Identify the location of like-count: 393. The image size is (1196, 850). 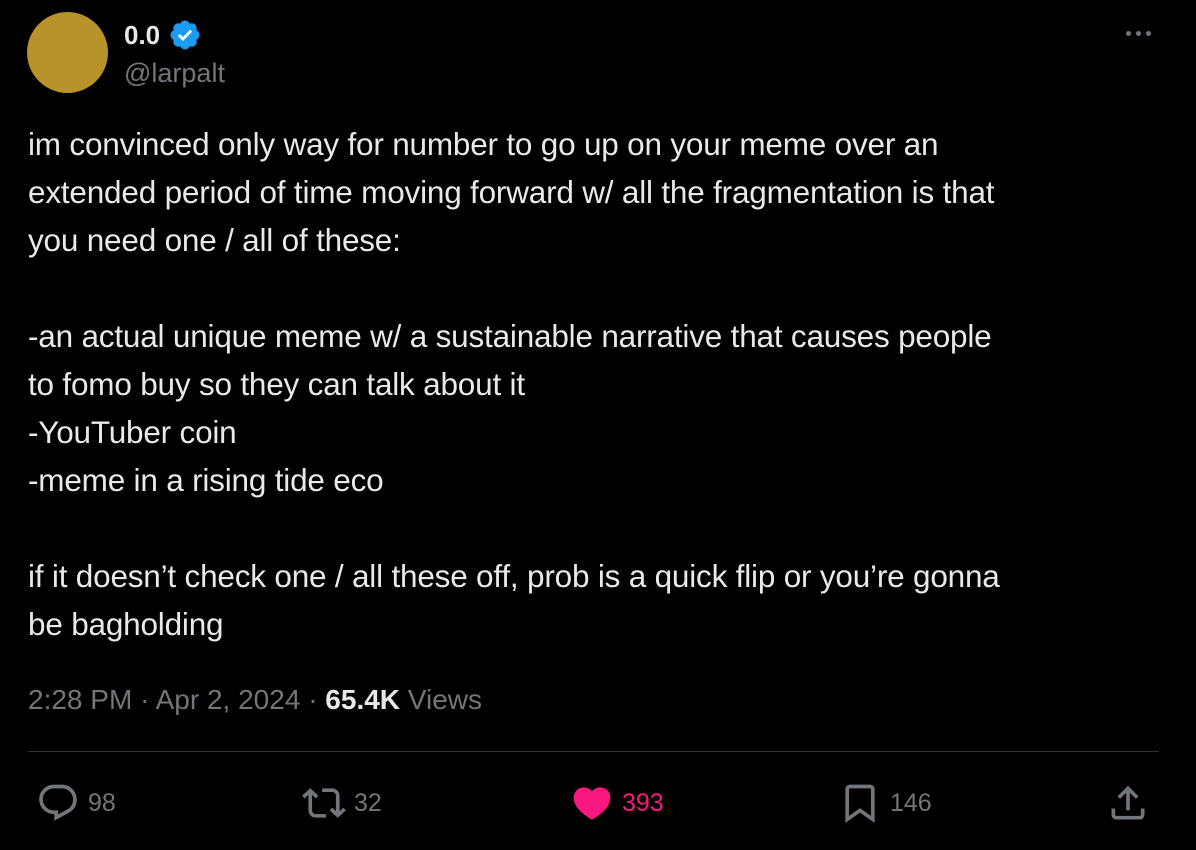
(643, 802).